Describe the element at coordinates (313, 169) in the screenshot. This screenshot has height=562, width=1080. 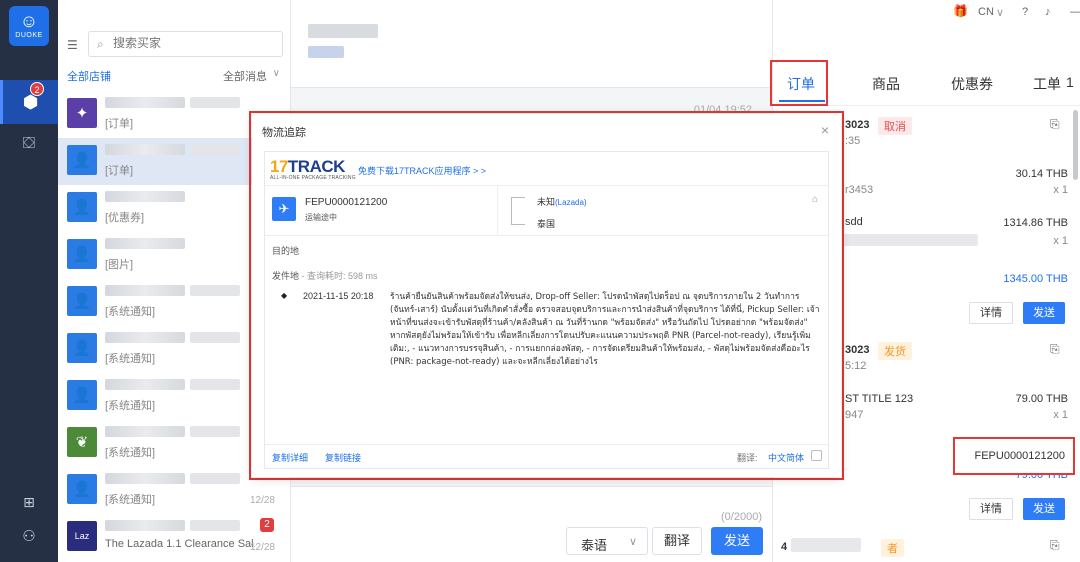
I see `17track-logo: 17TRACK ALL-IN-ONE PACKAGE TRACKING` at that location.